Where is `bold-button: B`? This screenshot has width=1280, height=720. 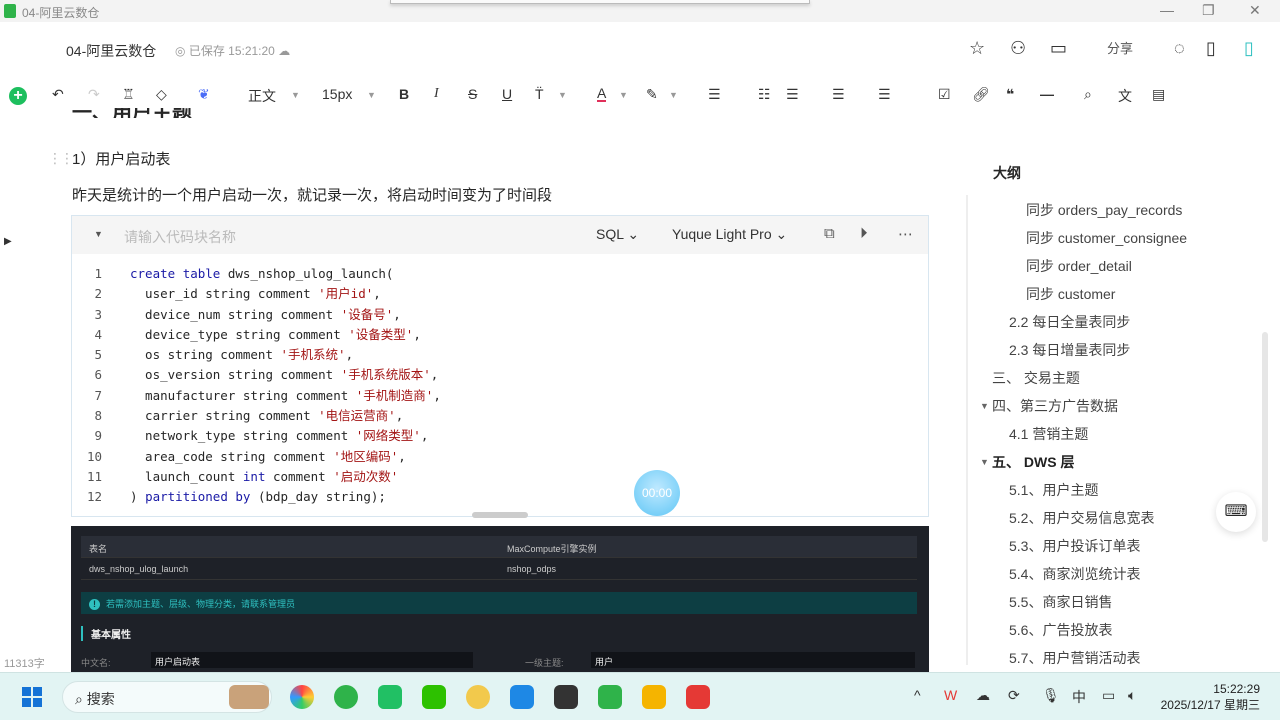 bold-button: B is located at coordinates (404, 94).